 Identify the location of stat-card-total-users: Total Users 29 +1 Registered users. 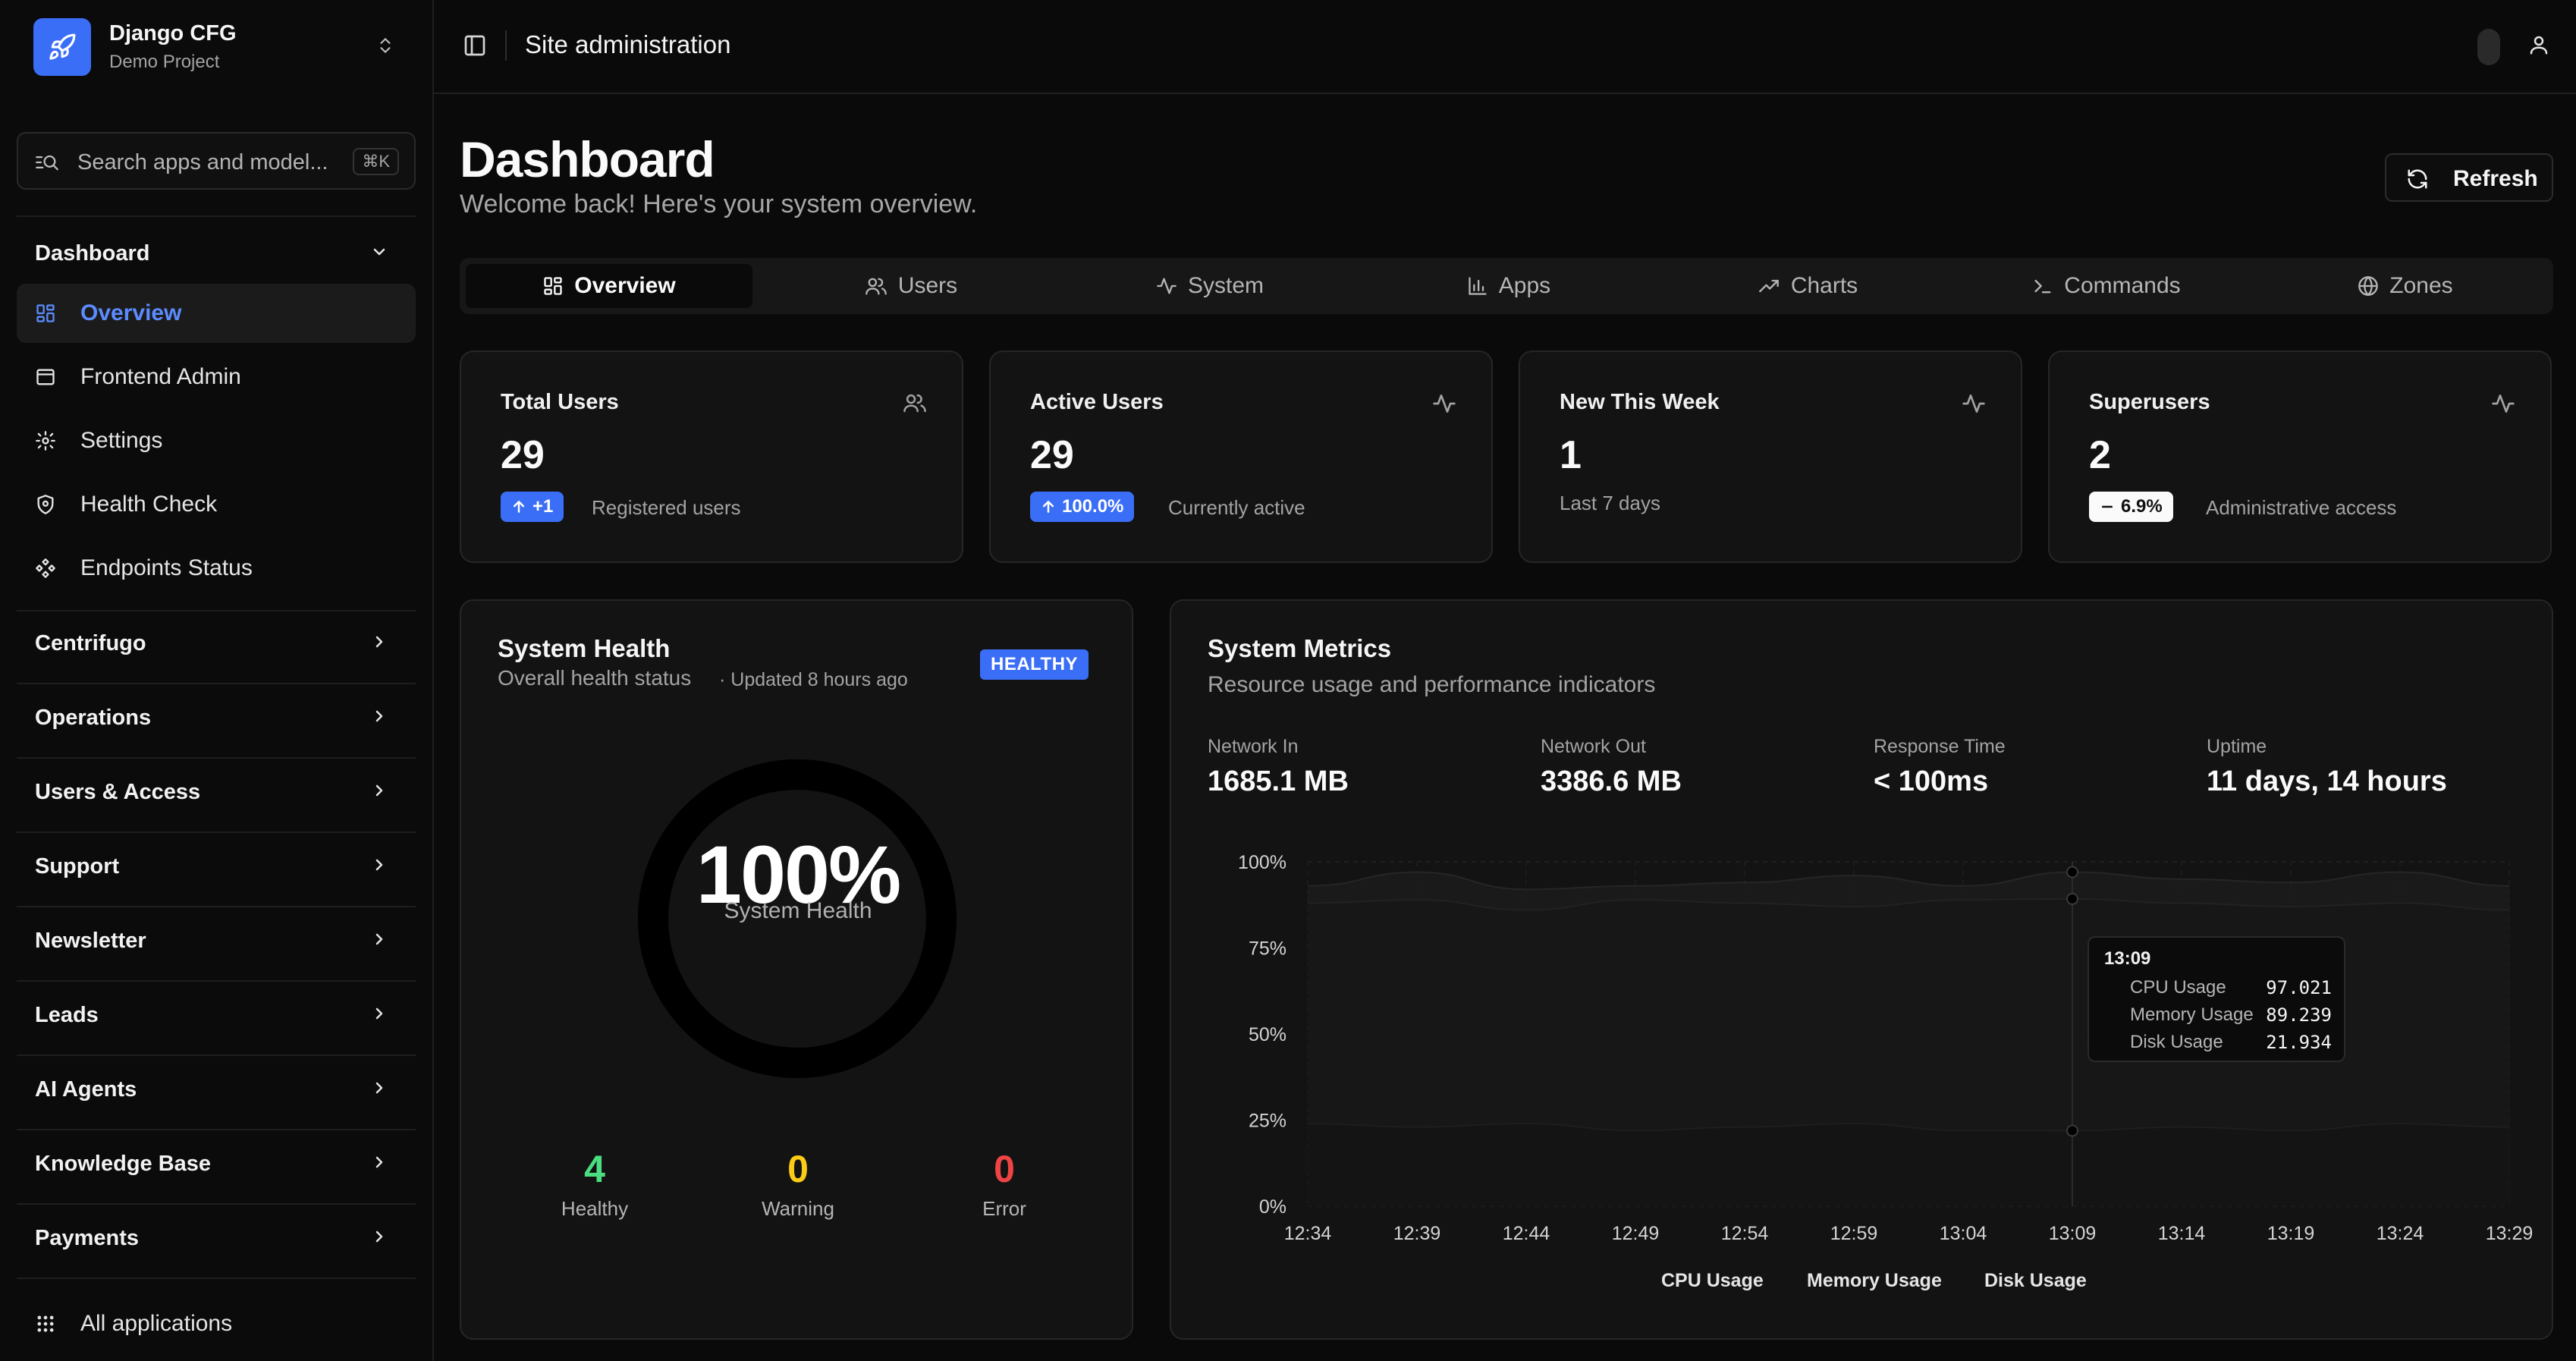
(711, 456).